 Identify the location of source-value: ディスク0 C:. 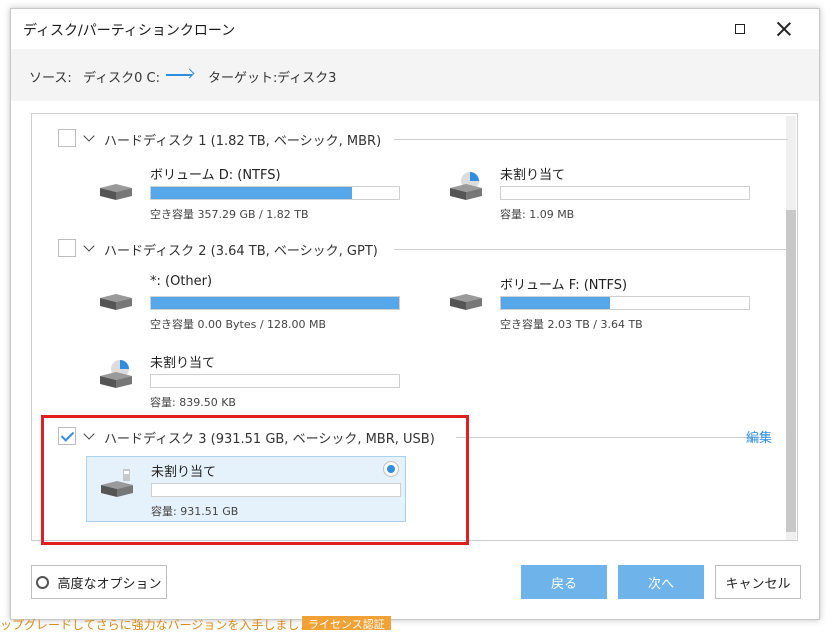
(121, 78).